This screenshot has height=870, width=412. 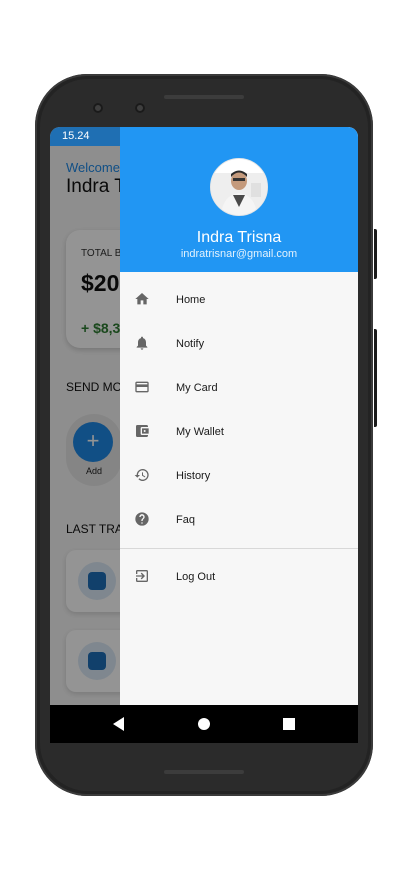 I want to click on bottom-speaker, so click(x=204, y=772).